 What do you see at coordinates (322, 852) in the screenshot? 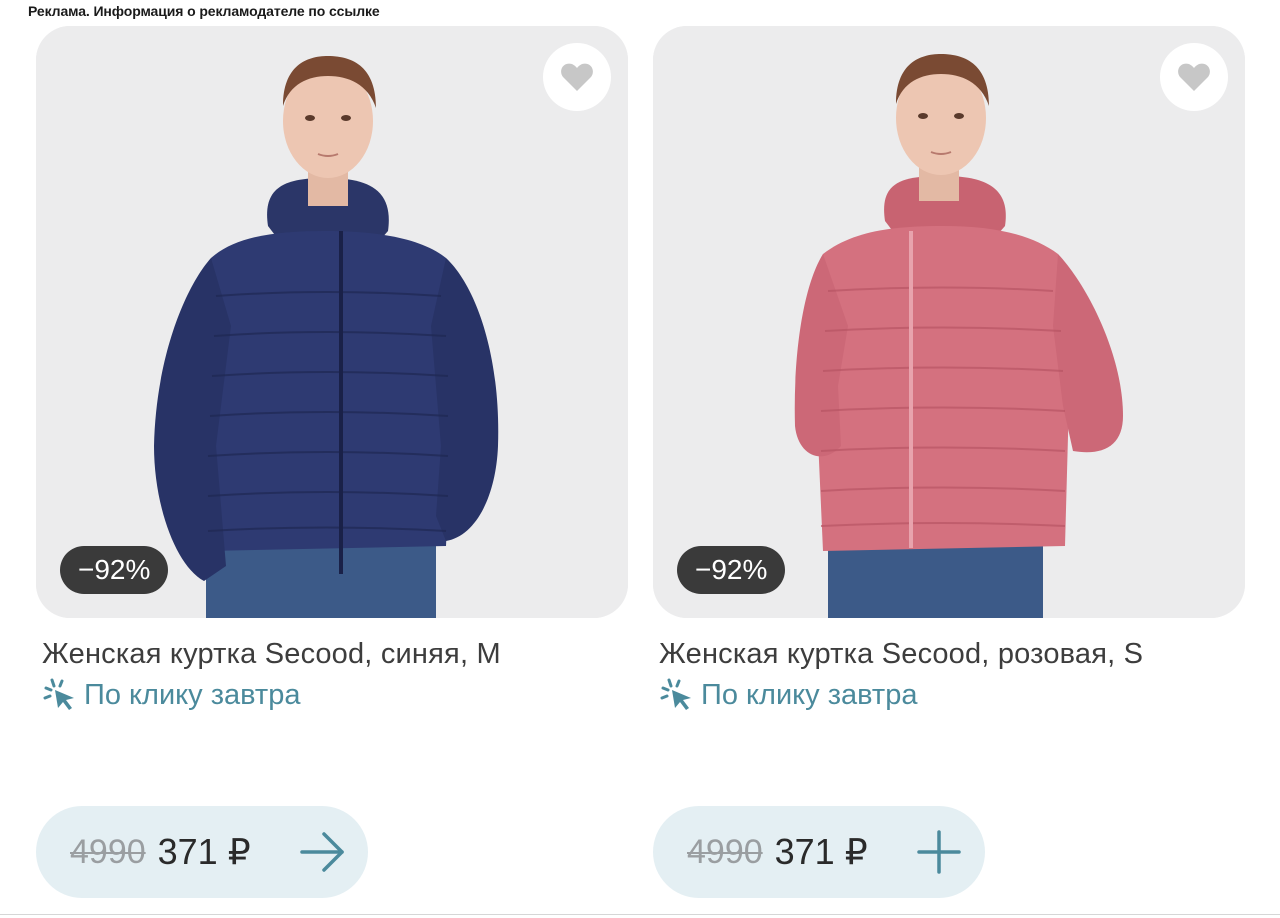
I see `arrow-right-icon` at bounding box center [322, 852].